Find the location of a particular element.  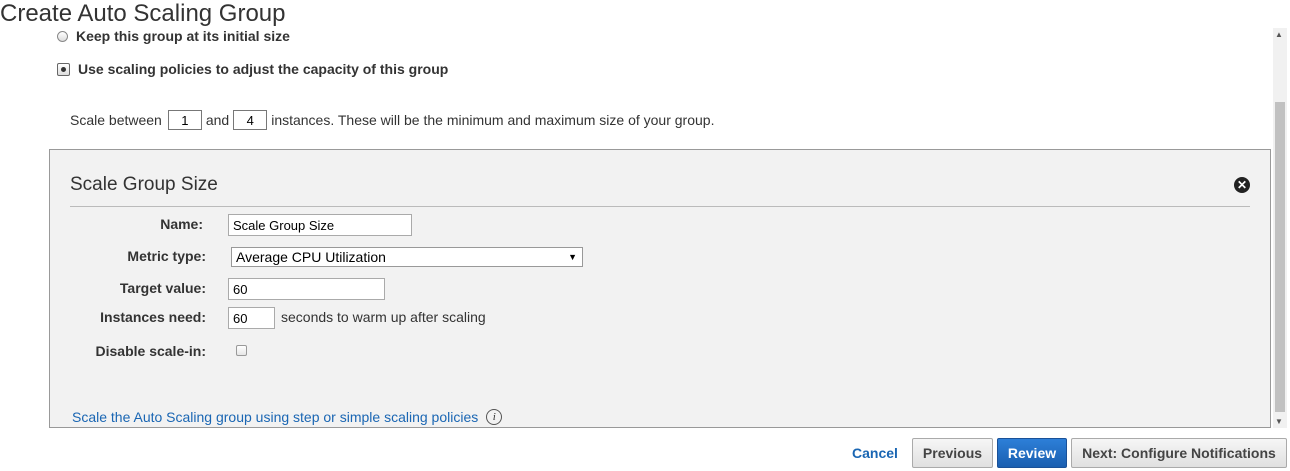

previous-button: Previous is located at coordinates (952, 453).